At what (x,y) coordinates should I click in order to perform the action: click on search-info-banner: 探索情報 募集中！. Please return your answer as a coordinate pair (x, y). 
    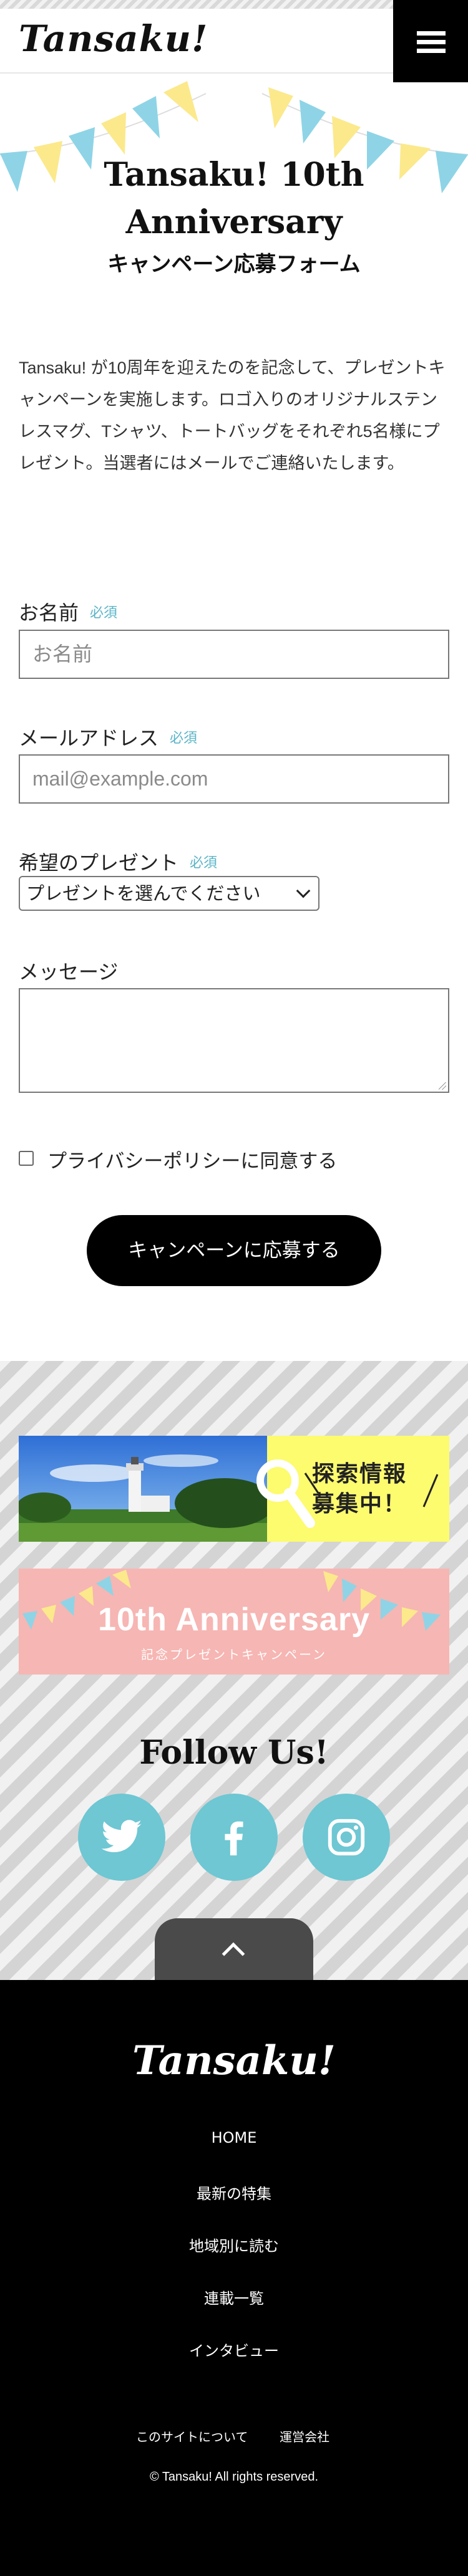
    Looking at the image, I should click on (234, 1489).